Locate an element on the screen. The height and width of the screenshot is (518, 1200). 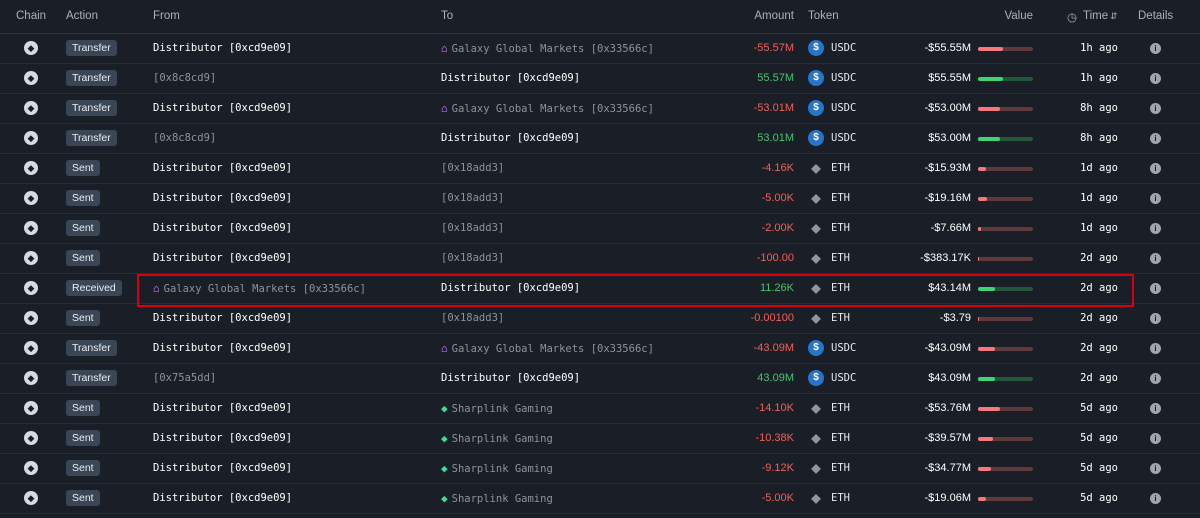
usd-value: -$43.09M is located at coordinates (947, 348).